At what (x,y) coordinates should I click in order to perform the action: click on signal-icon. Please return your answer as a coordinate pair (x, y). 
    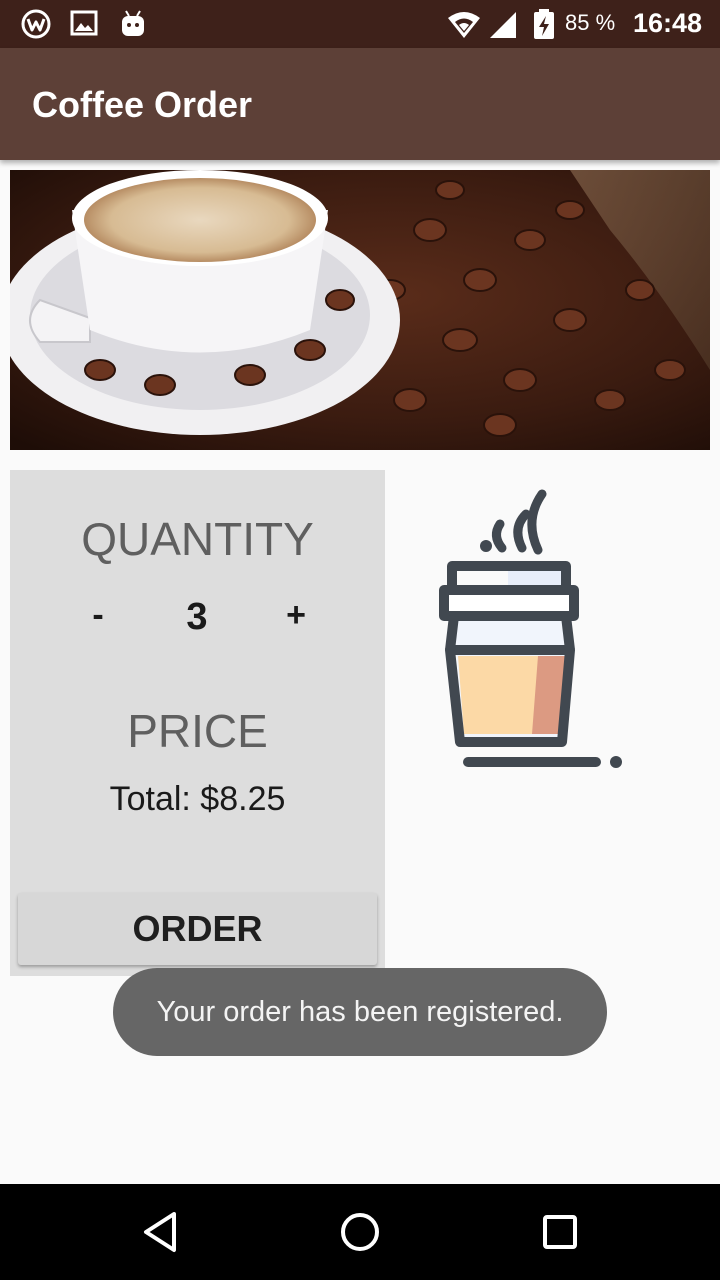
    Looking at the image, I should click on (503, 27).